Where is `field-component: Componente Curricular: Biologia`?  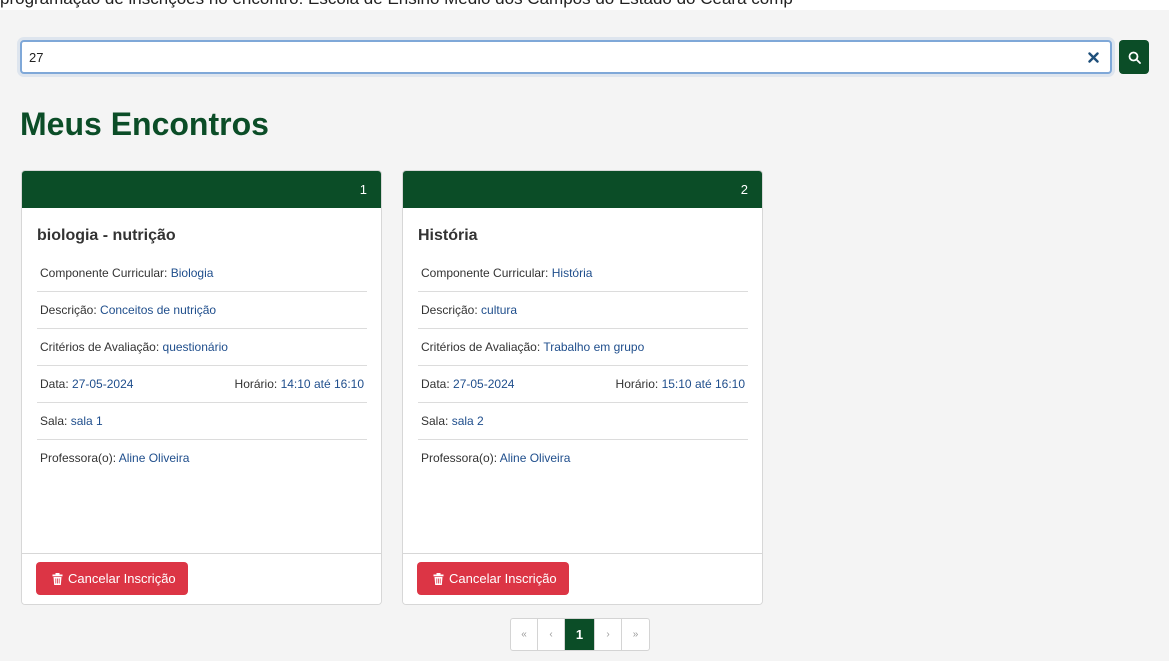
field-component: Componente Curricular: Biologia is located at coordinates (202, 273).